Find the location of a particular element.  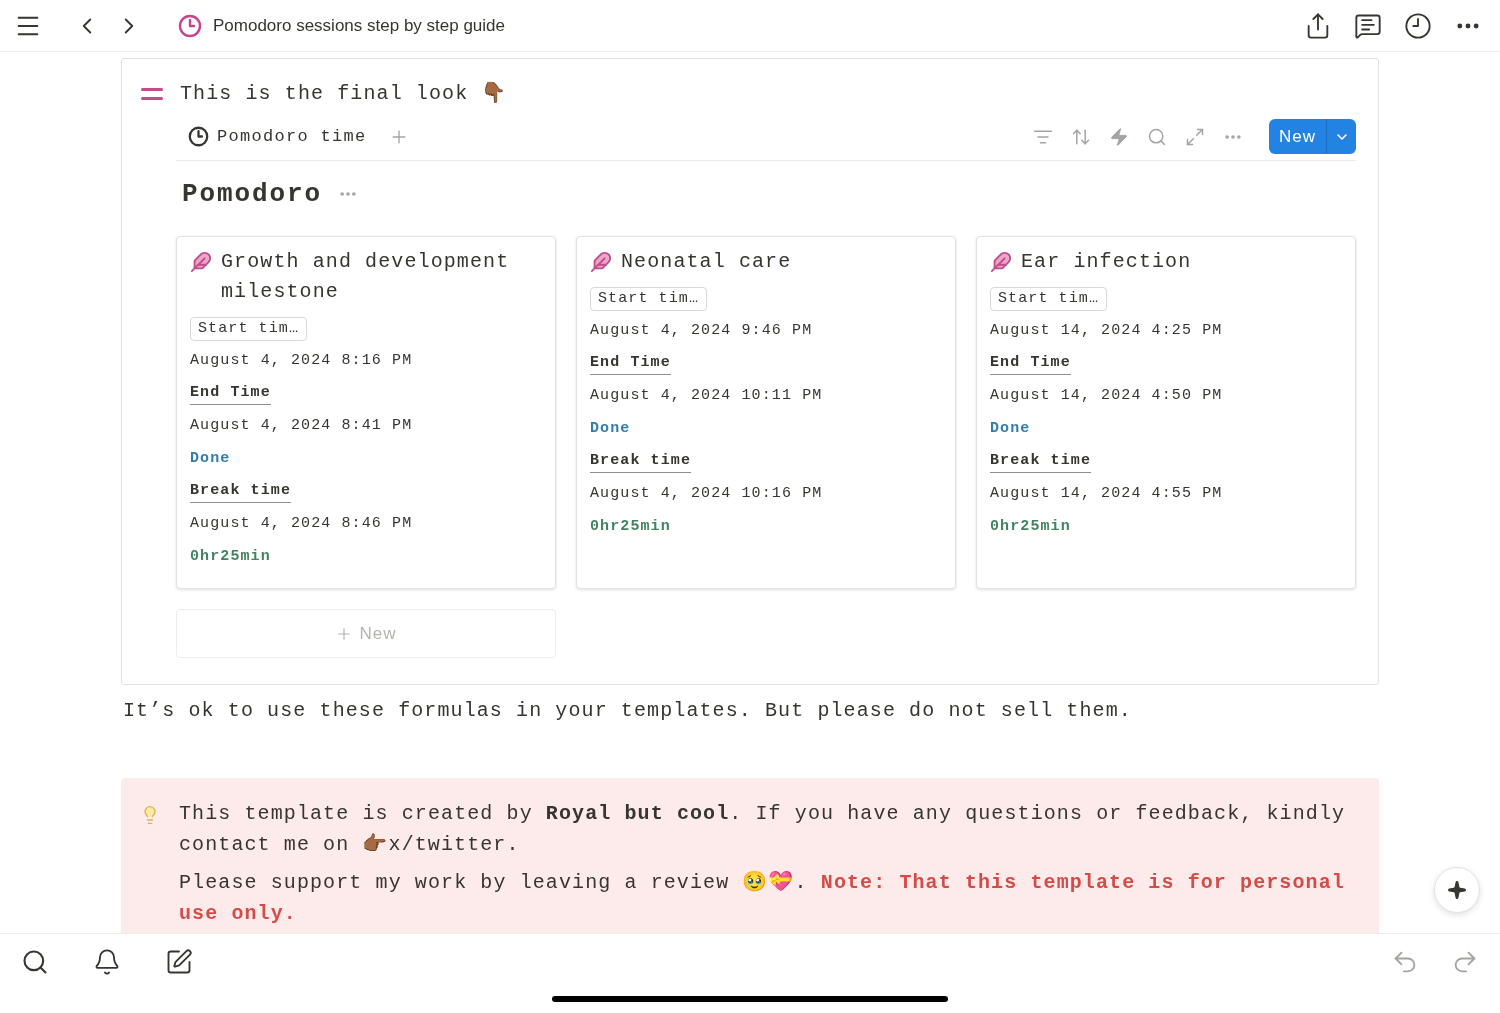

date-text: August 14, 2024 4:55 PM is located at coordinates (1106, 494).